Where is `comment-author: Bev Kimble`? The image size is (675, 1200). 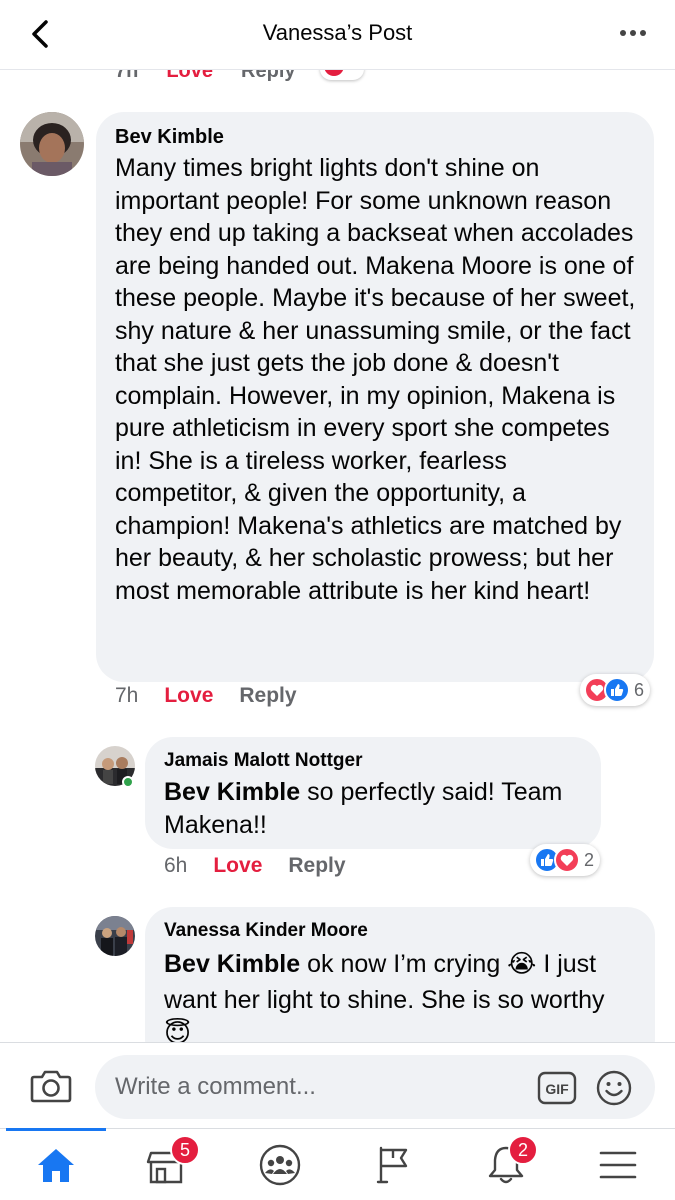 comment-author: Bev Kimble is located at coordinates (375, 137).